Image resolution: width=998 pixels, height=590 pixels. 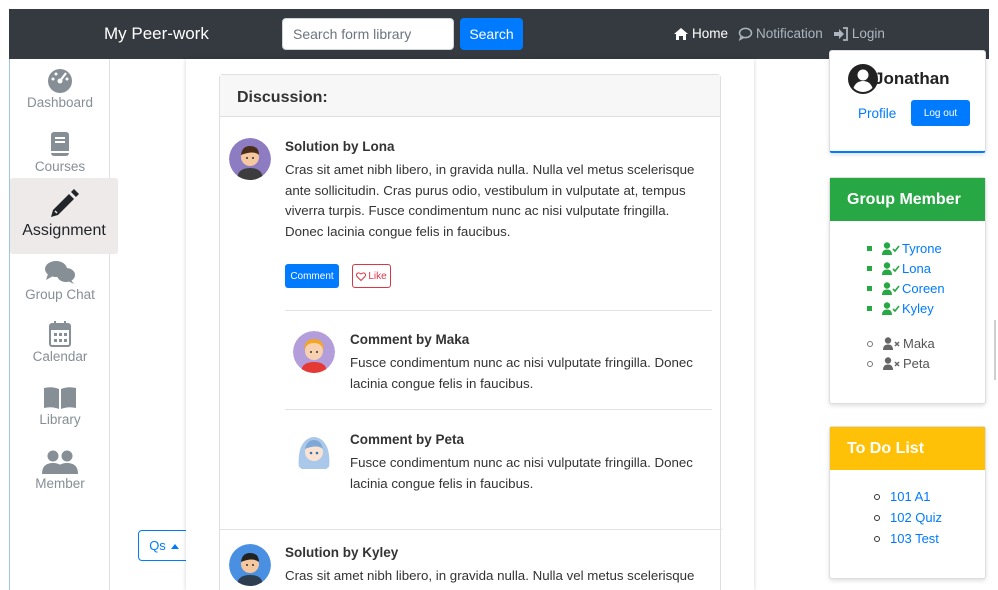 What do you see at coordinates (60, 462) in the screenshot?
I see `users-icon` at bounding box center [60, 462].